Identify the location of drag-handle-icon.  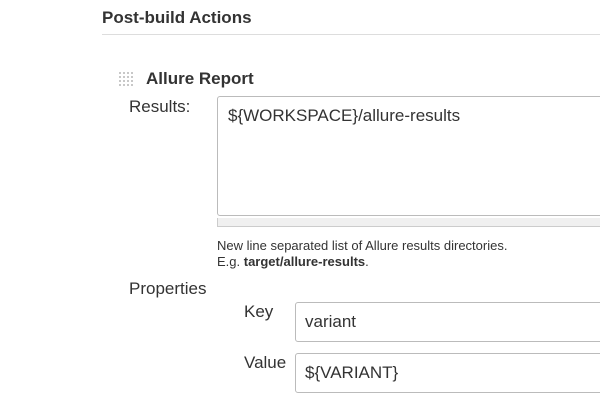
(127, 80).